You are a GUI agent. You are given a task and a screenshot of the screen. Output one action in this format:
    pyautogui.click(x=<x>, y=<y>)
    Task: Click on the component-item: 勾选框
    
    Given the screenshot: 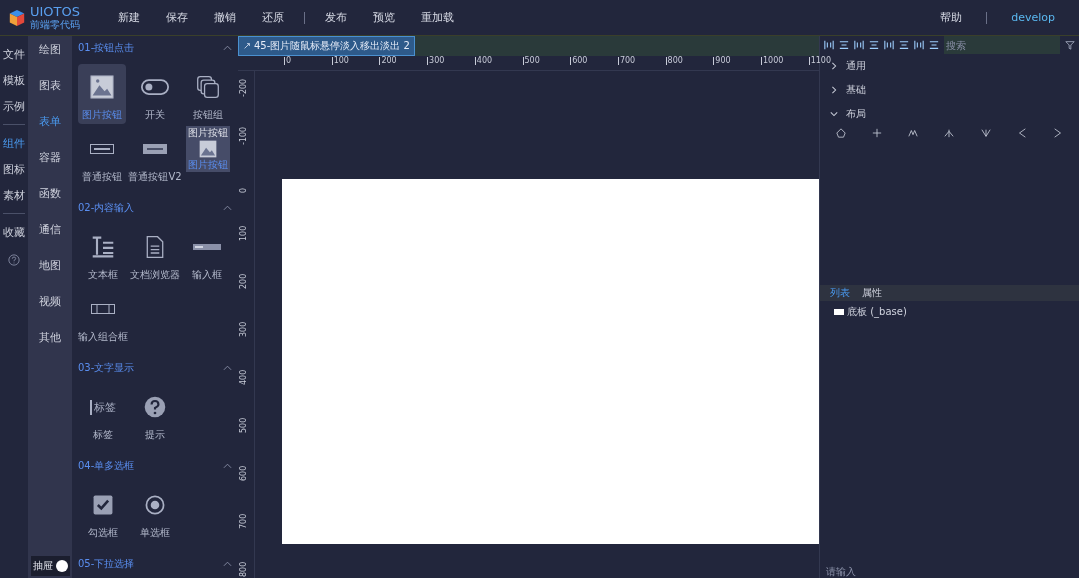 What is the action you would take?
    pyautogui.click(x=103, y=512)
    